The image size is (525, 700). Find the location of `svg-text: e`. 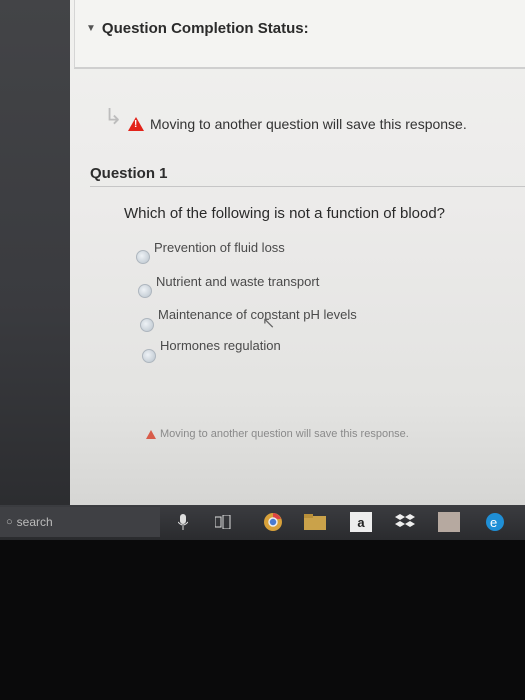

svg-text: e is located at coordinates (493, 522).